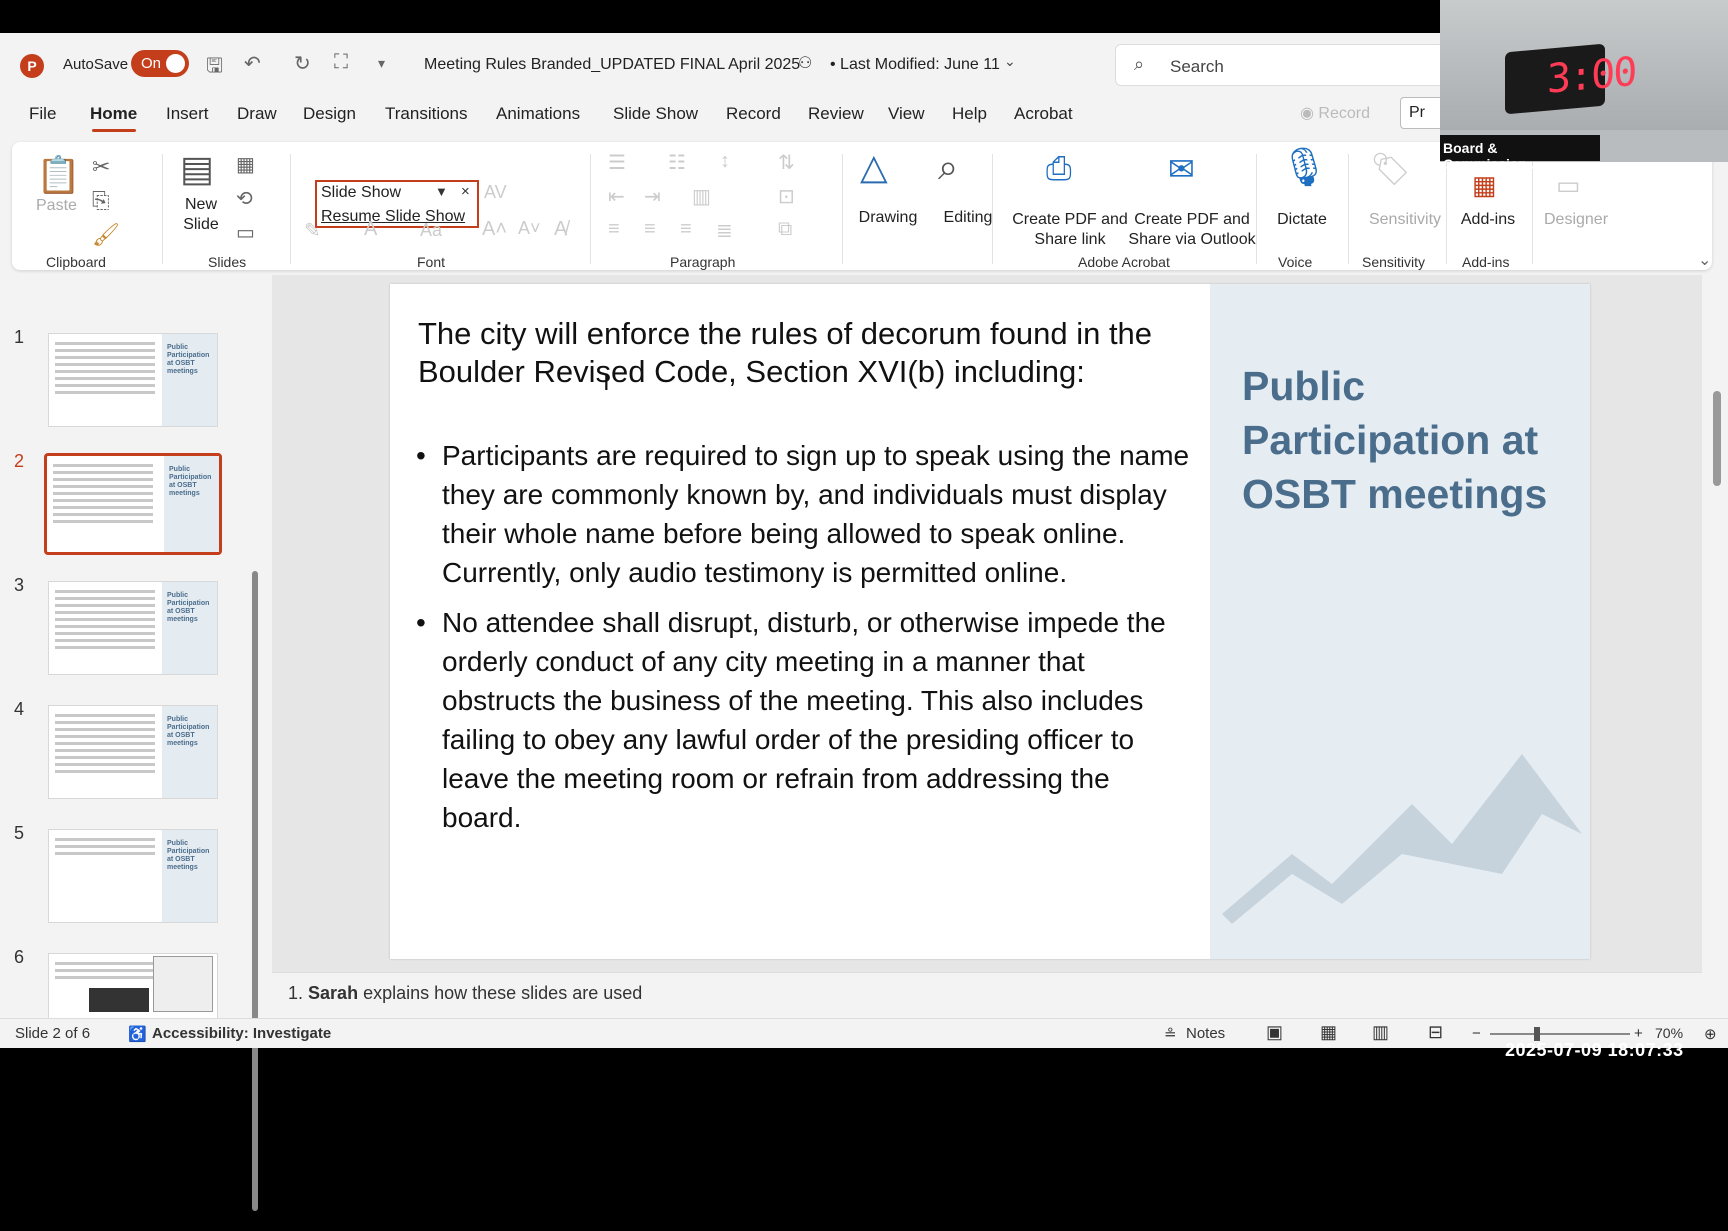 This screenshot has height=1231, width=1728. What do you see at coordinates (1181, 169) in the screenshot?
I see `share-outlook-icon: ✉` at bounding box center [1181, 169].